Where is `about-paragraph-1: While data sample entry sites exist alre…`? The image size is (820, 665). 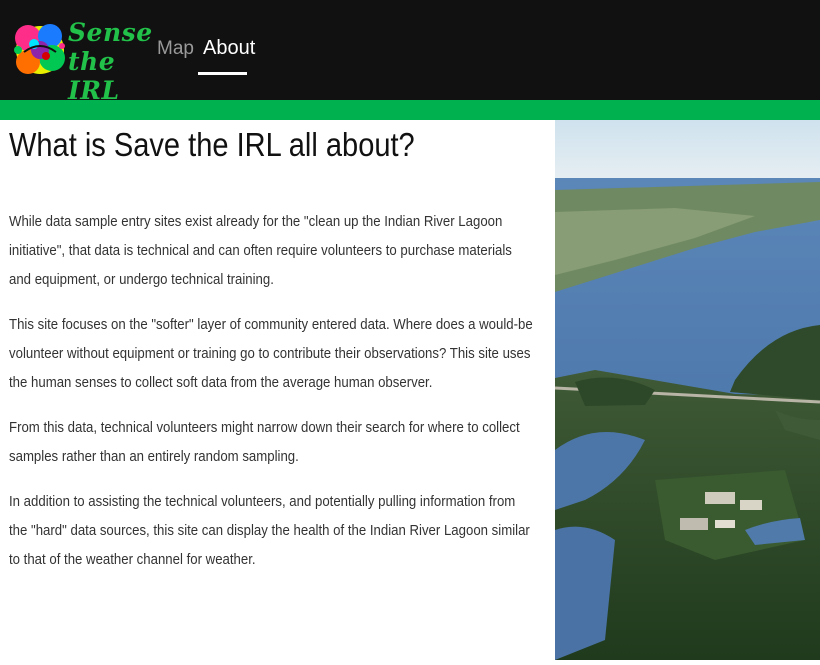 about-paragraph-1: While data sample entry sites exist alre… is located at coordinates (260, 250).